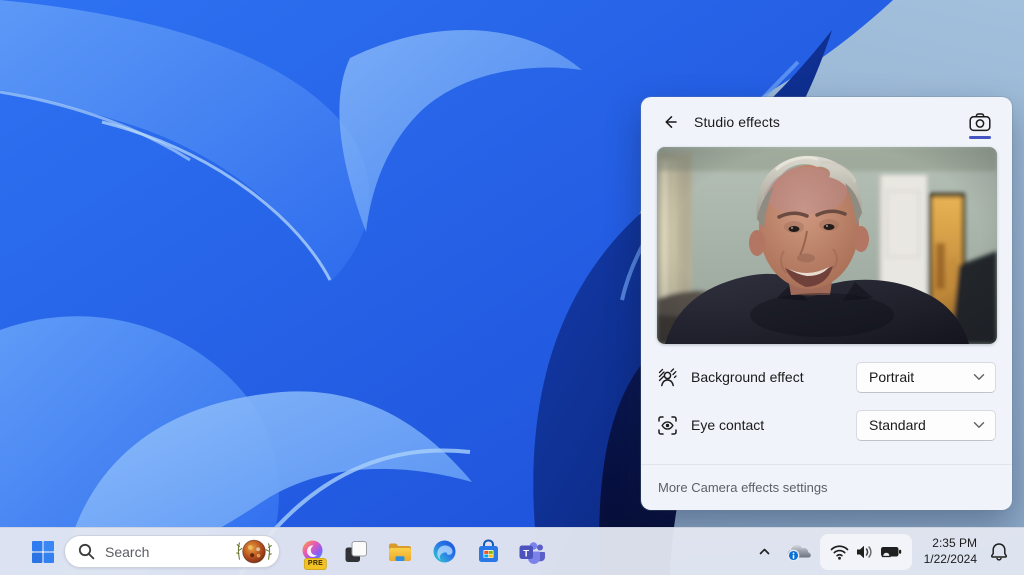 The height and width of the screenshot is (575, 1024). Describe the element at coordinates (826, 122) in the screenshot. I see `flyout-header: Studio effects` at that location.